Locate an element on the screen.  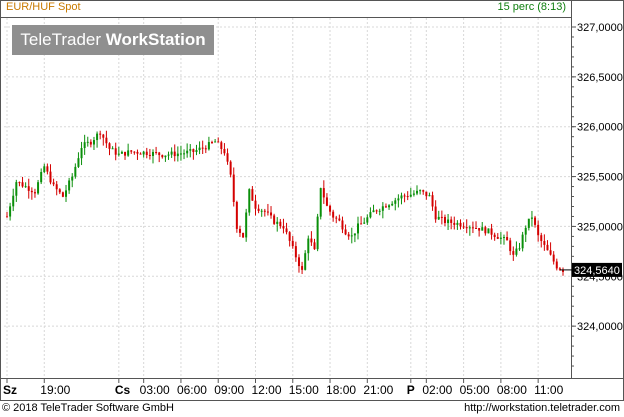
logo-text-2: WorkStation is located at coordinates (155, 39).